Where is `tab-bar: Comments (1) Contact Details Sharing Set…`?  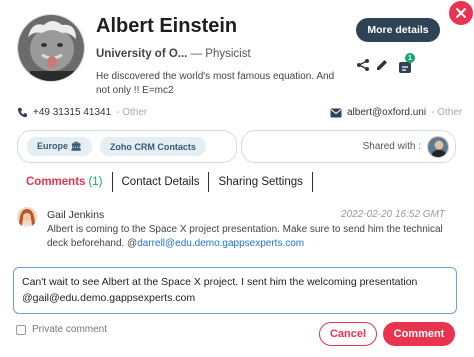
tab-bar: Comments (1) Contact Details Sharing Set… is located at coordinates (165, 182).